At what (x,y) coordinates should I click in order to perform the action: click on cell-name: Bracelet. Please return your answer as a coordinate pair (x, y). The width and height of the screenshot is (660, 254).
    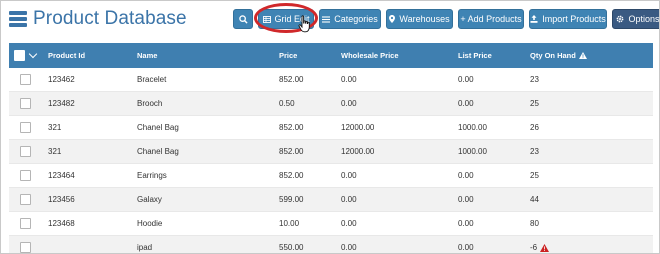
    Looking at the image, I should click on (152, 79).